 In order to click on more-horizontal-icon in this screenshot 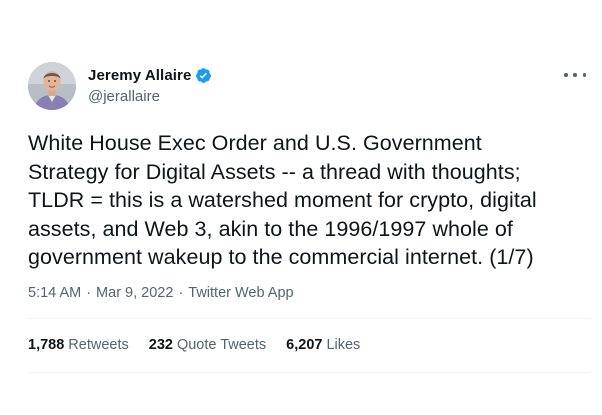, I will do `click(575, 75)`.